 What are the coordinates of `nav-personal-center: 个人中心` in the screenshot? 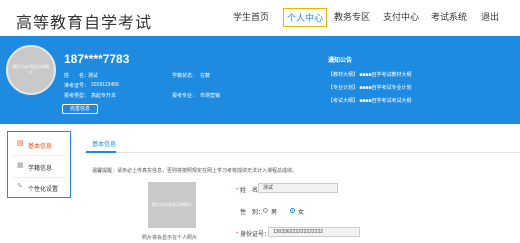 It's located at (305, 17).